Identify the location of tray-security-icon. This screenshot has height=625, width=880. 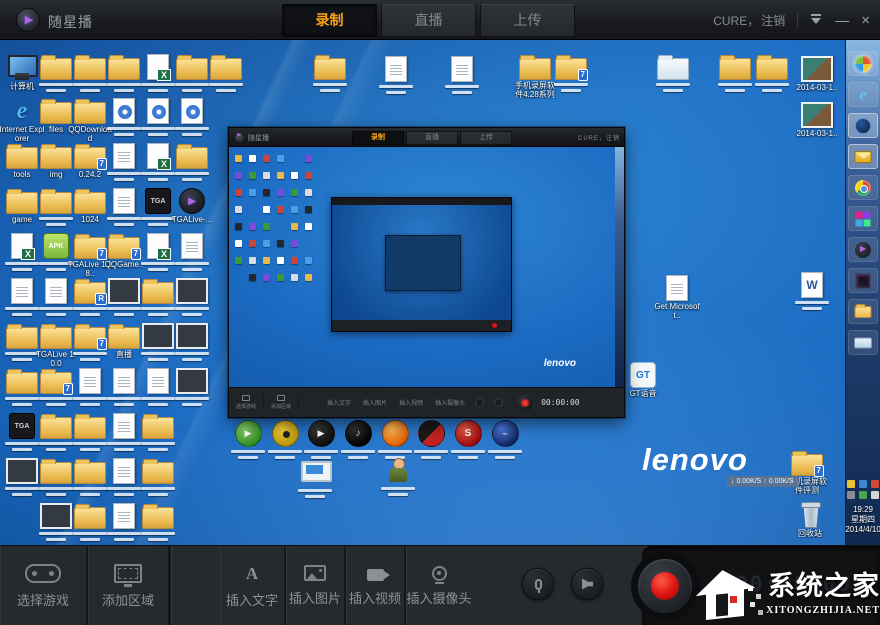
(874, 484).